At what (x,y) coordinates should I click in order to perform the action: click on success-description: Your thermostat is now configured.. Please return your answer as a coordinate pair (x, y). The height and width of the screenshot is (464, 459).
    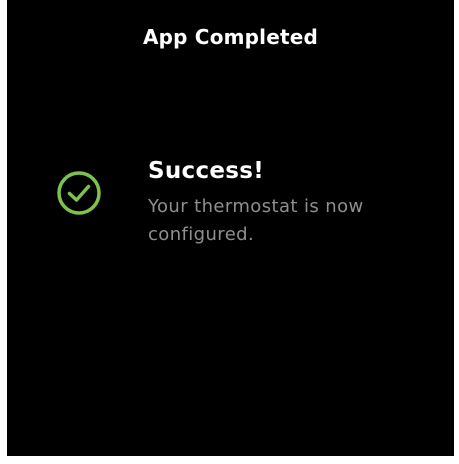
    Looking at the image, I should click on (256, 220).